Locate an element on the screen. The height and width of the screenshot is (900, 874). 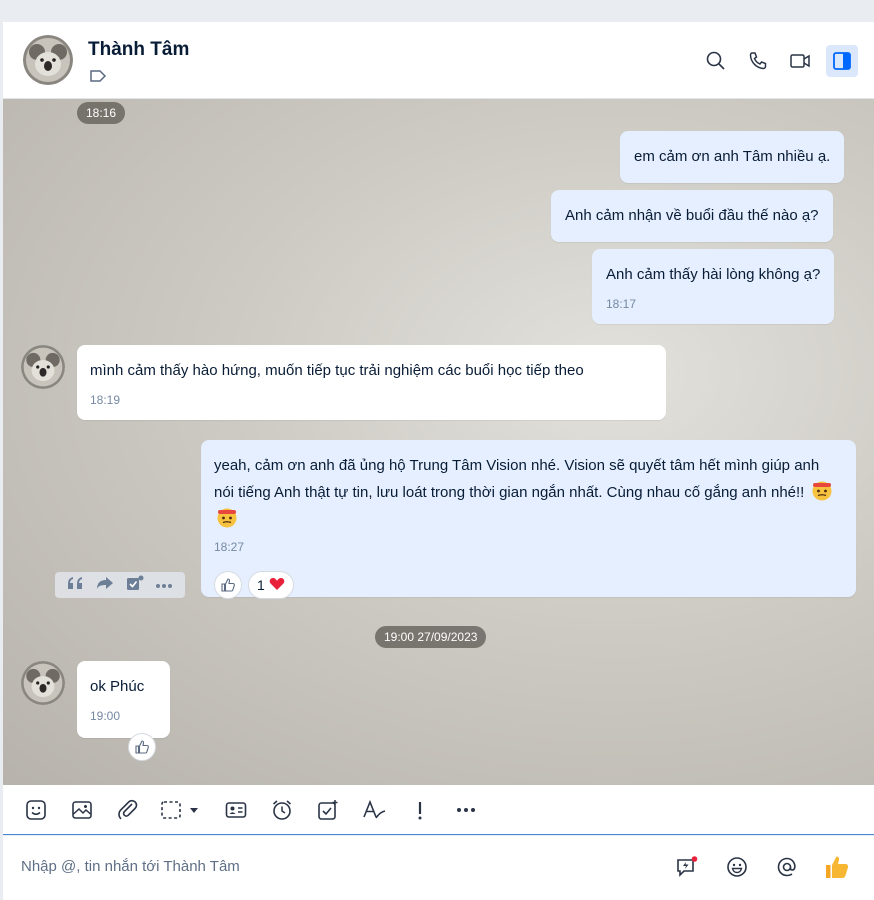
sidebar-toggle-icon is located at coordinates (842, 61).